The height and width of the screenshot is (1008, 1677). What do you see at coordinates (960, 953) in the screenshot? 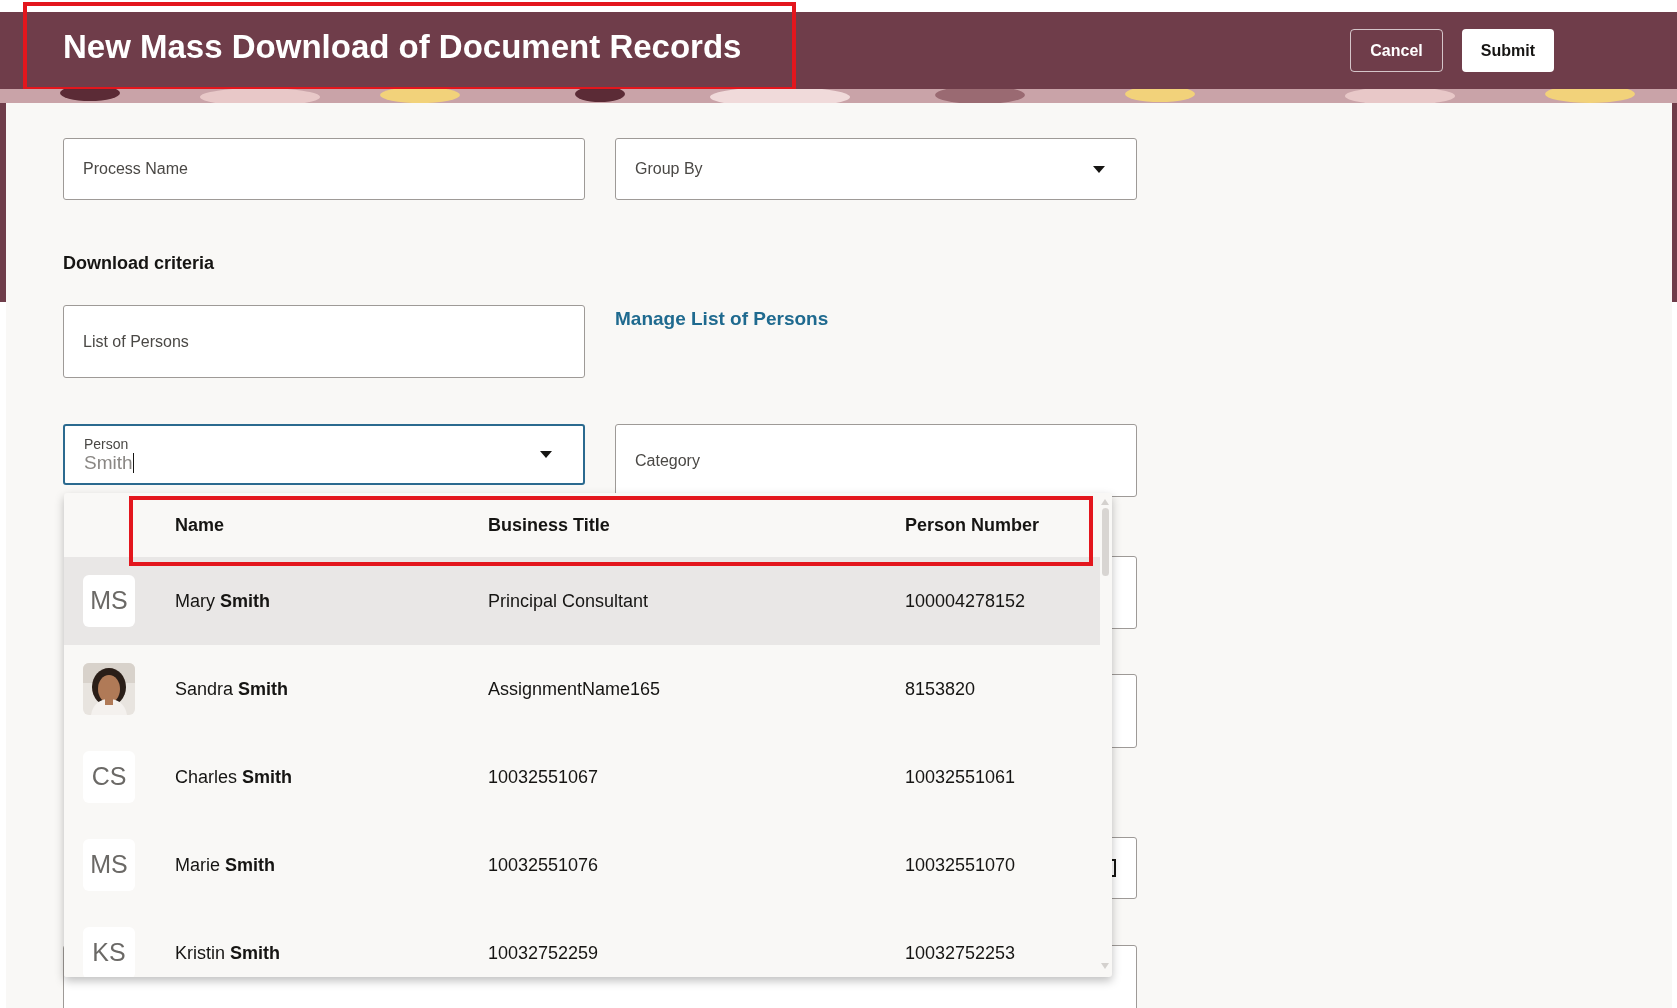
I see `person-number: 10032752253` at bounding box center [960, 953].